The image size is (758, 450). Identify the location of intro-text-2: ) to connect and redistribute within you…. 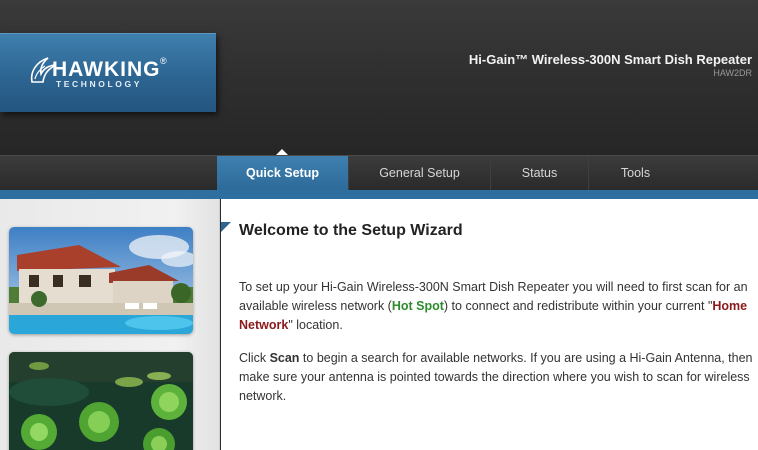
(578, 306).